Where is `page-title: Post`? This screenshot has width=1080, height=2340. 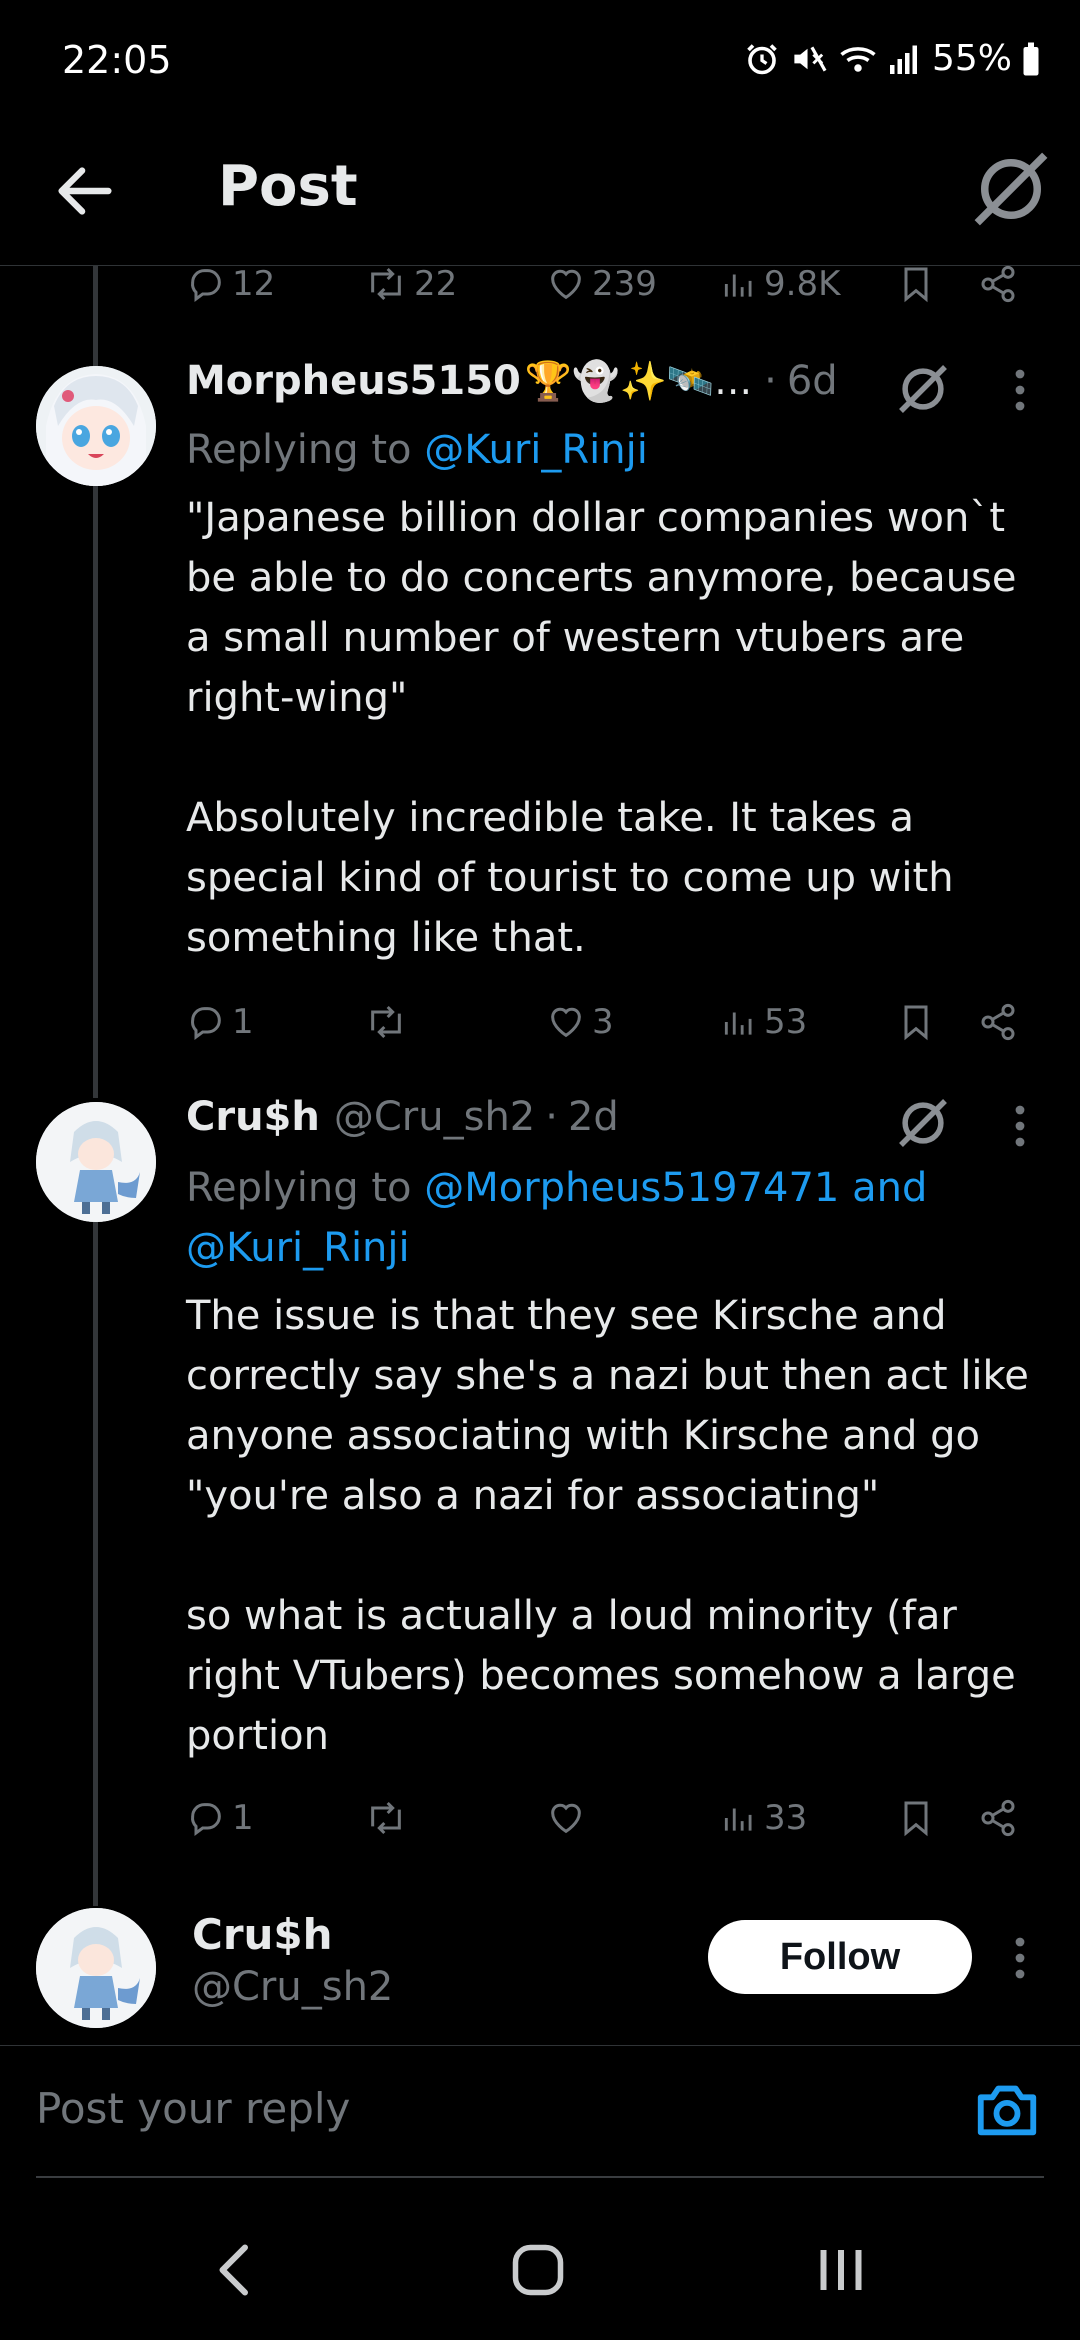 page-title: Post is located at coordinates (288, 186).